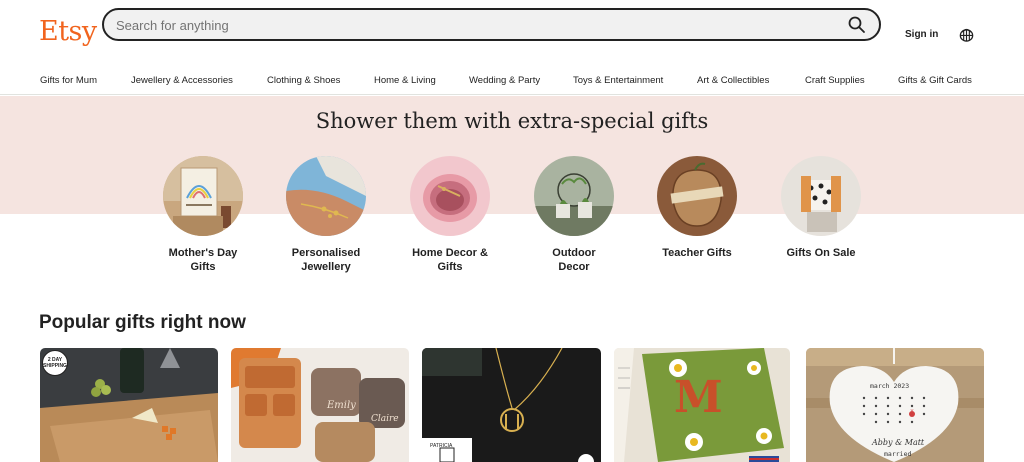 The width and height of the screenshot is (1024, 462). I want to click on category-personalised-jewellery: Personalised Jewellery, so click(326, 217).